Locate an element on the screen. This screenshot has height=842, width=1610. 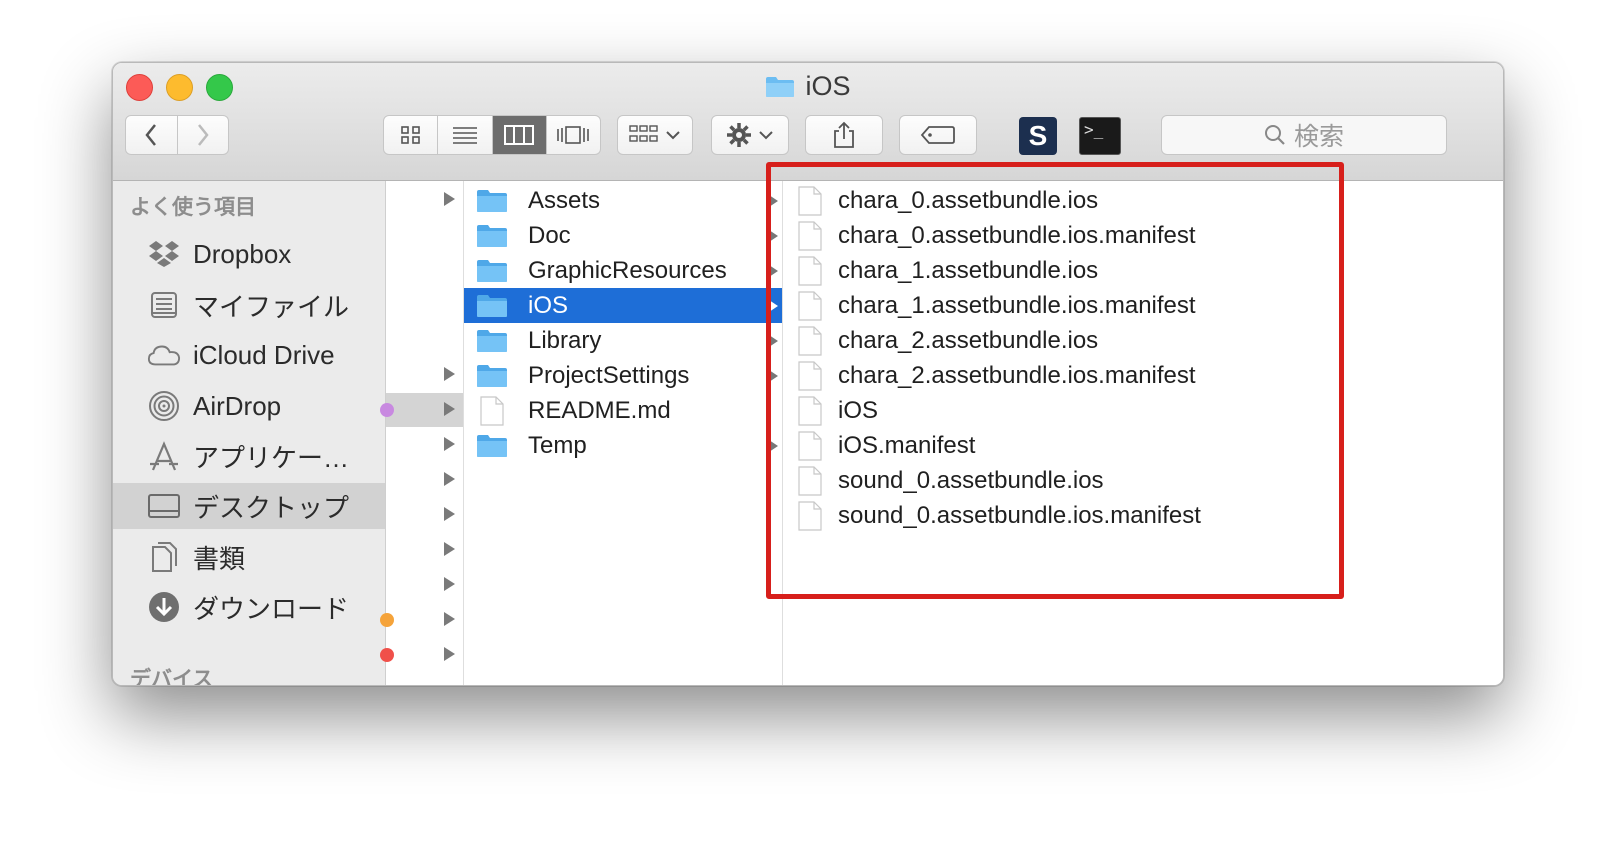
sidebar-item-my-files: マイファイル is located at coordinates (249, 305).